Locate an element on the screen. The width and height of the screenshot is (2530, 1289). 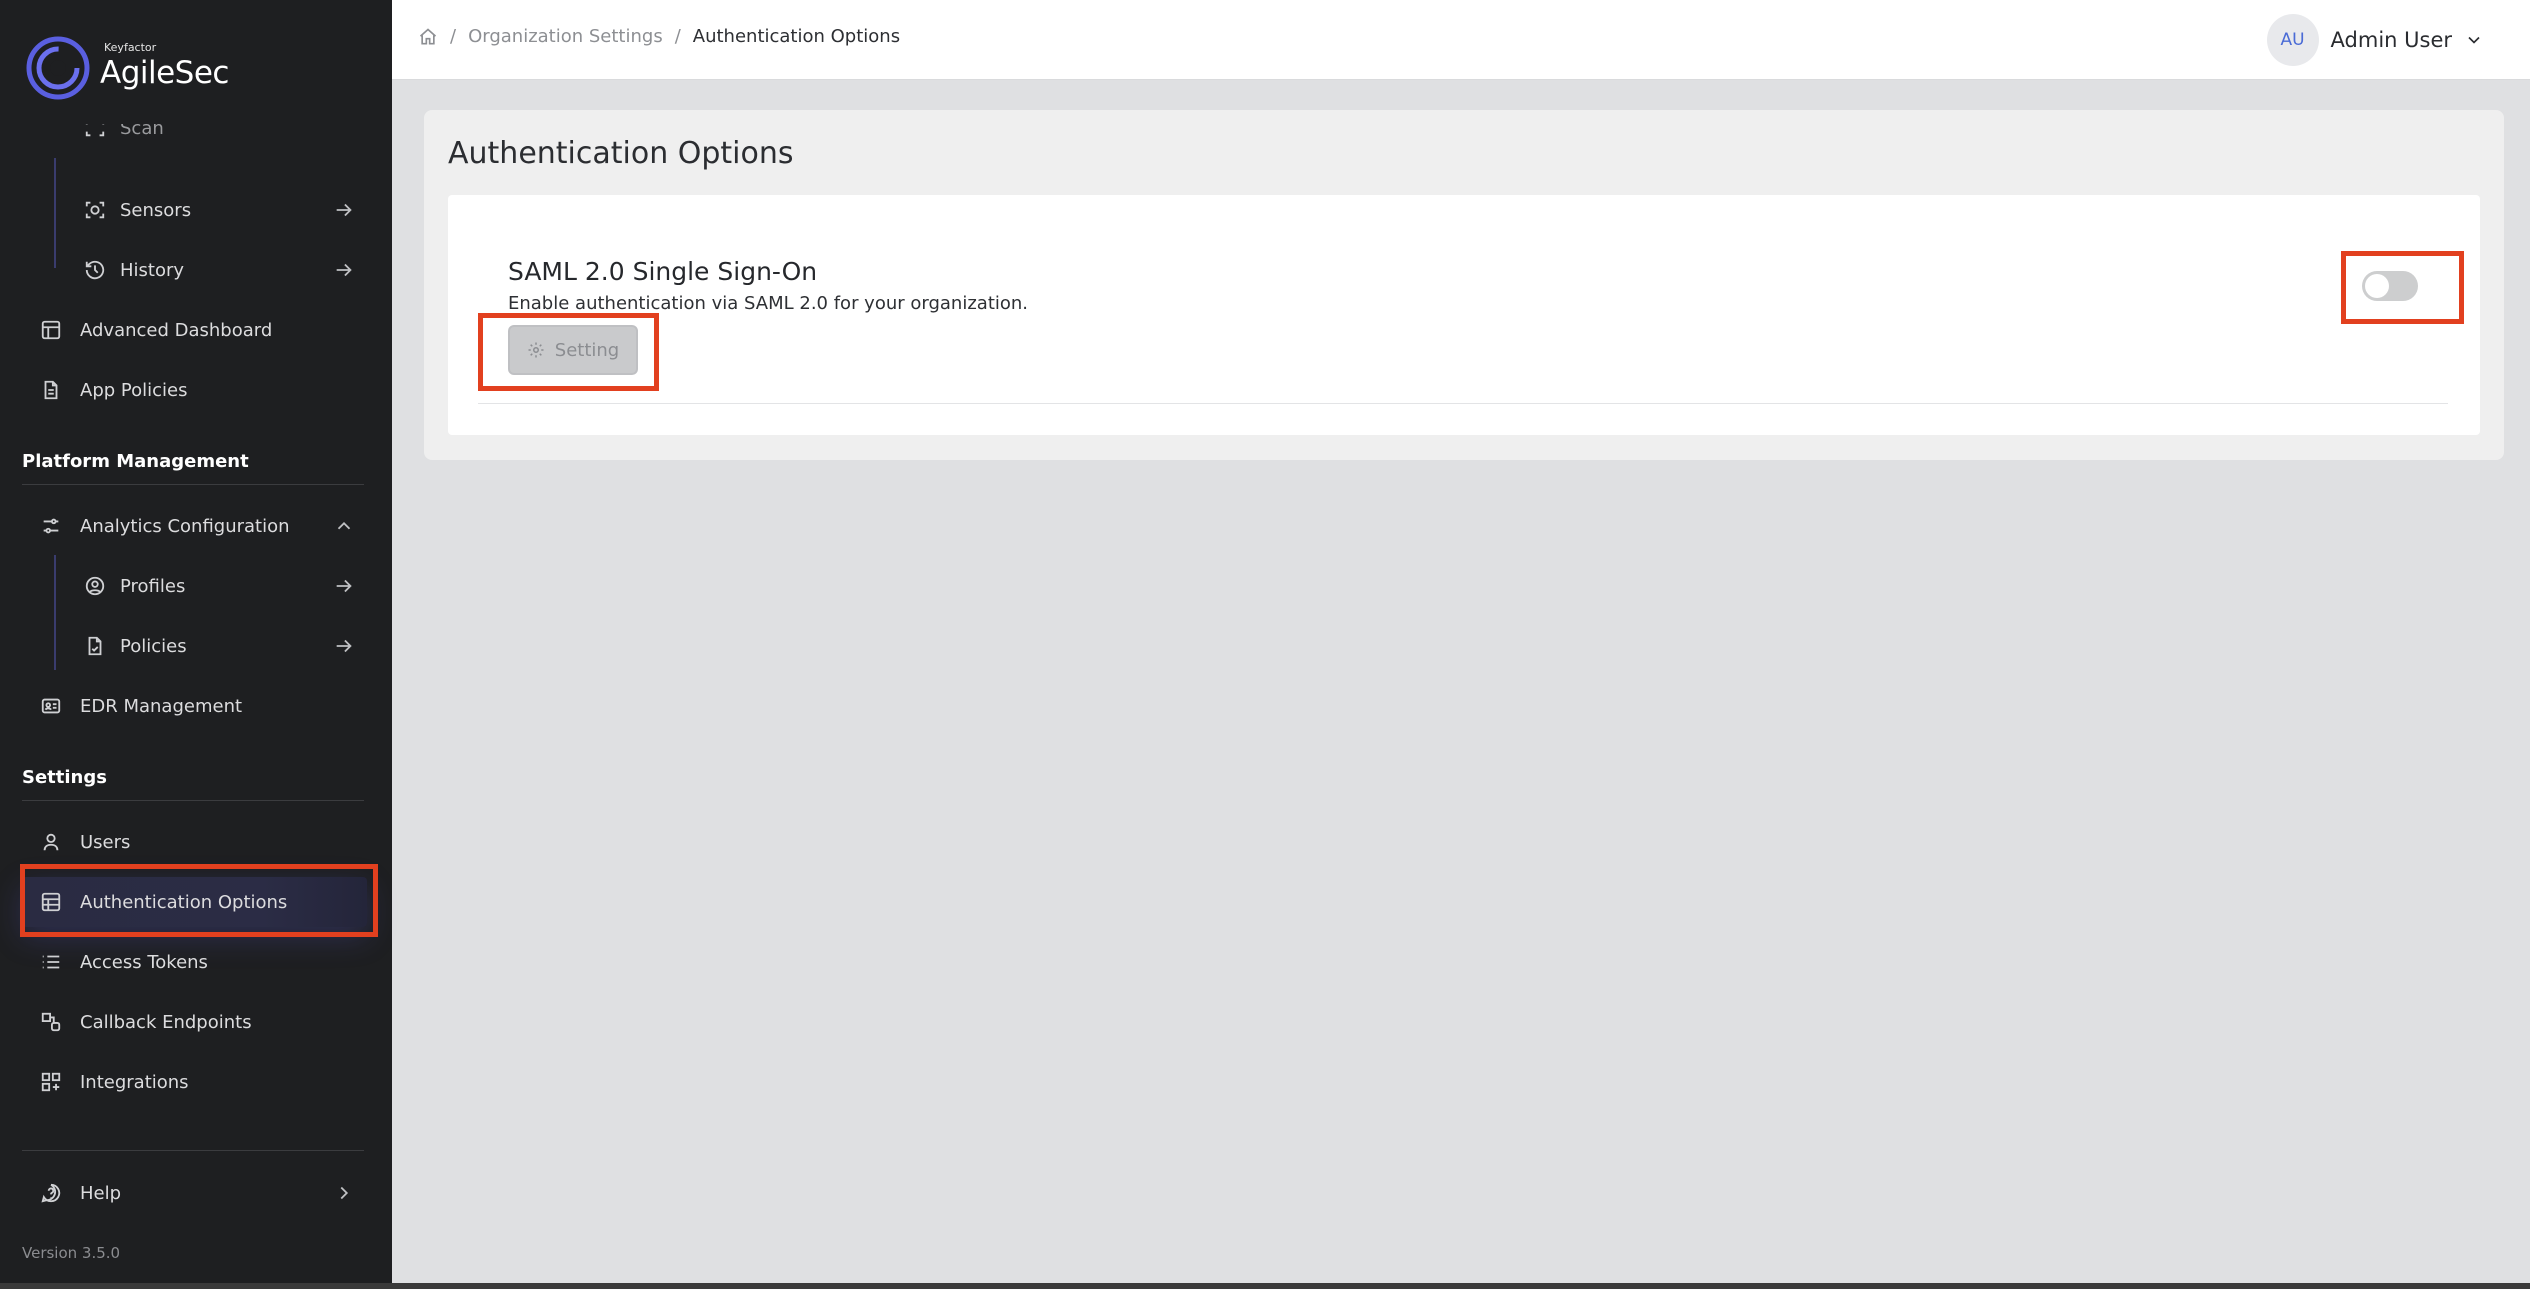
integrations-icon is located at coordinates (51, 1082).